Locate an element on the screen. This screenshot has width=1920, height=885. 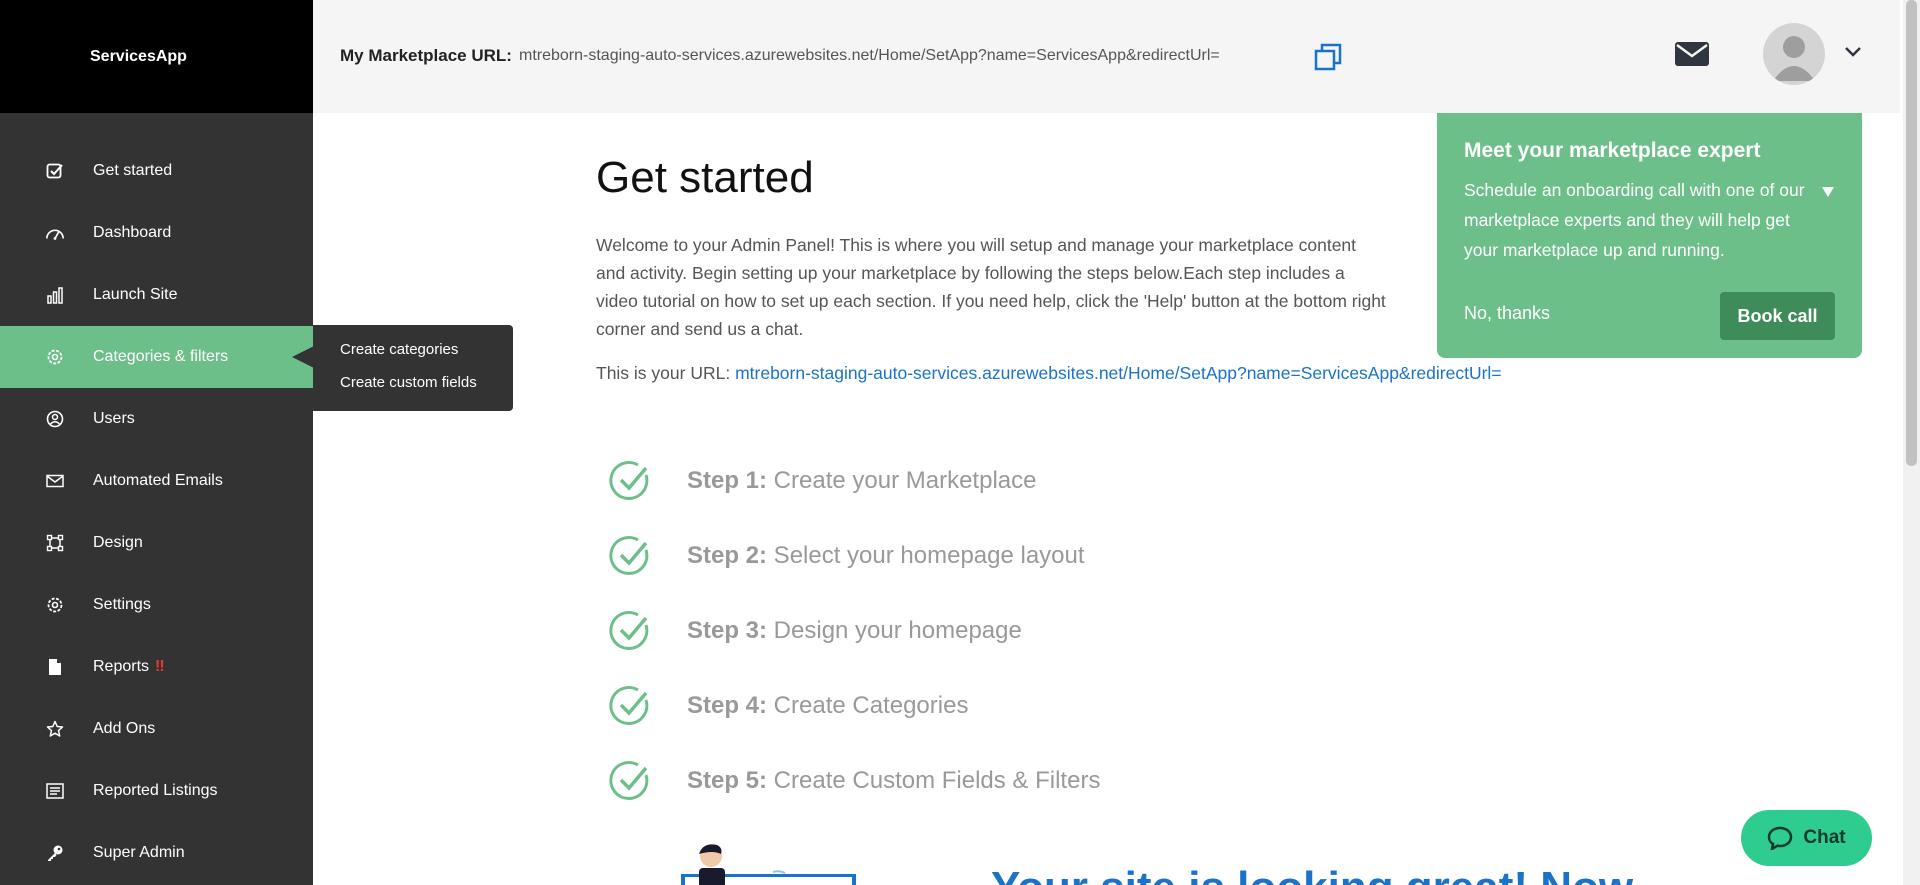
page-scrollbar is located at coordinates (1911, 442).